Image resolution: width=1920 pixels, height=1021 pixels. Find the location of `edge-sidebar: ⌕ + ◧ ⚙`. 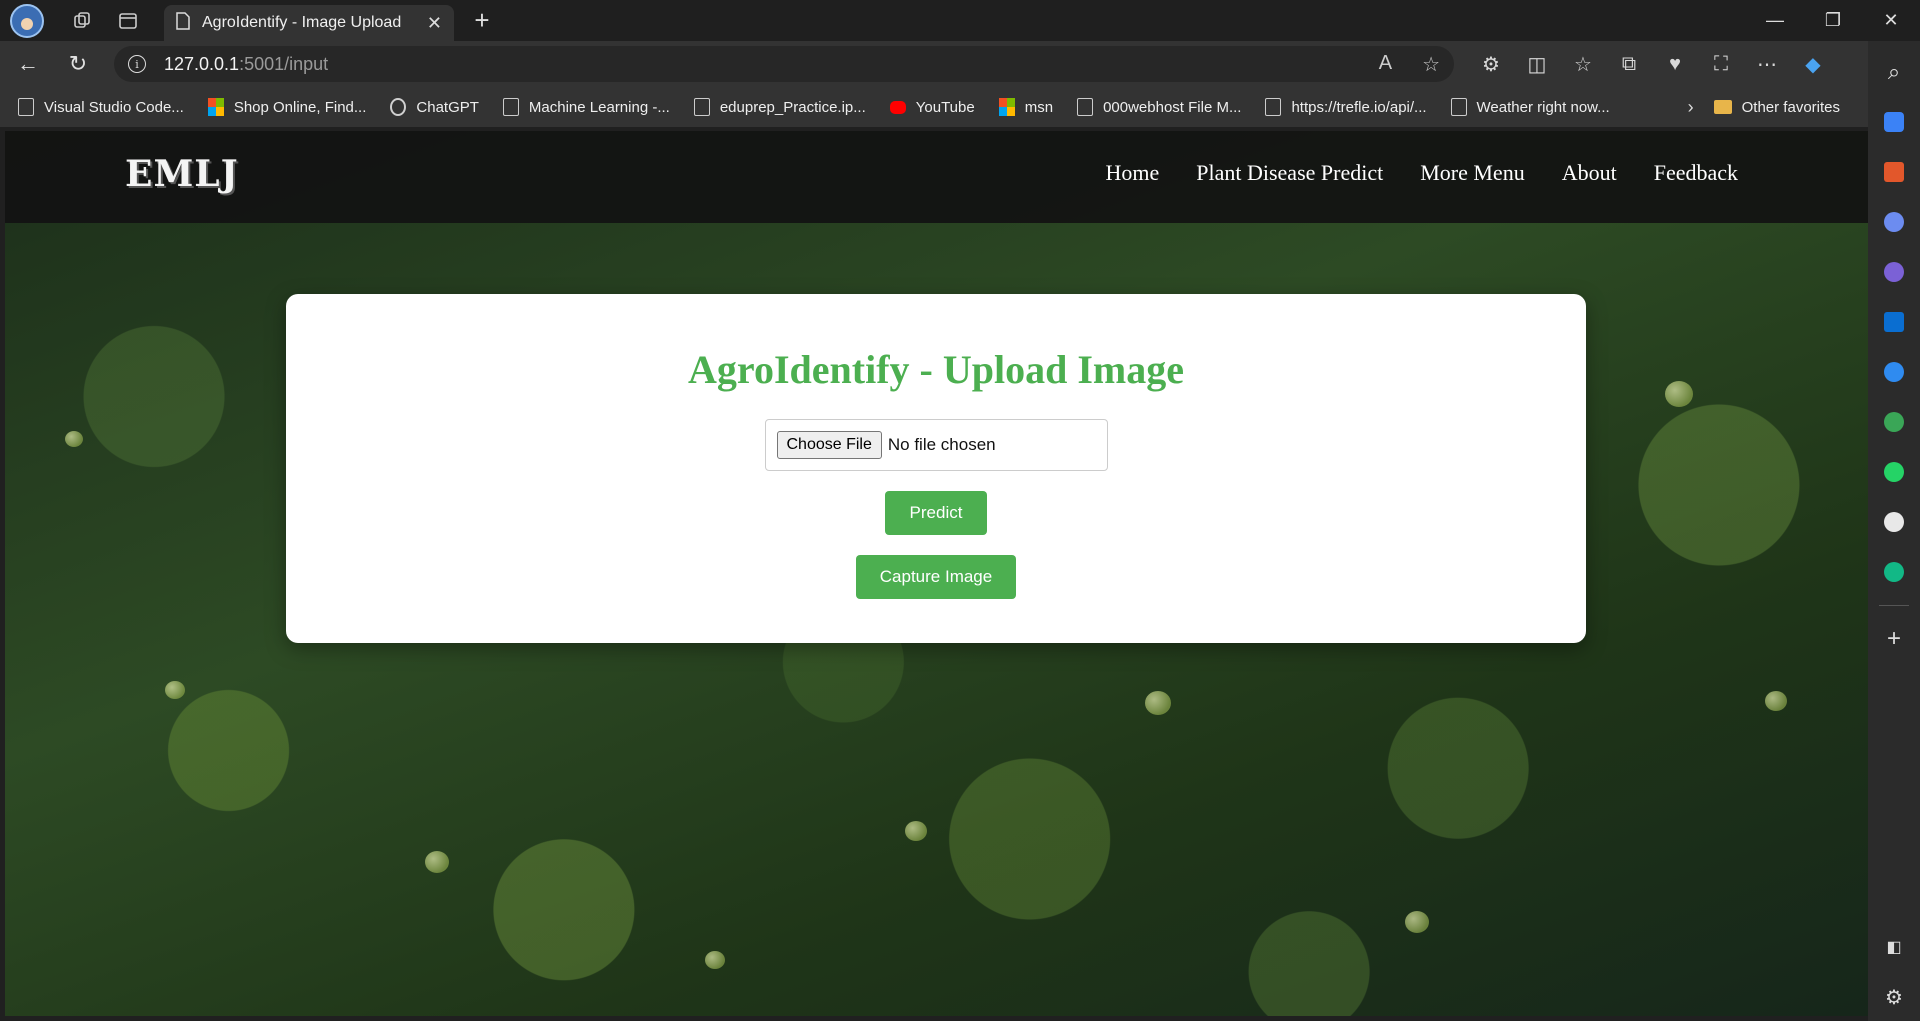

edge-sidebar: ⌕ + ◧ ⚙ is located at coordinates (1894, 531).